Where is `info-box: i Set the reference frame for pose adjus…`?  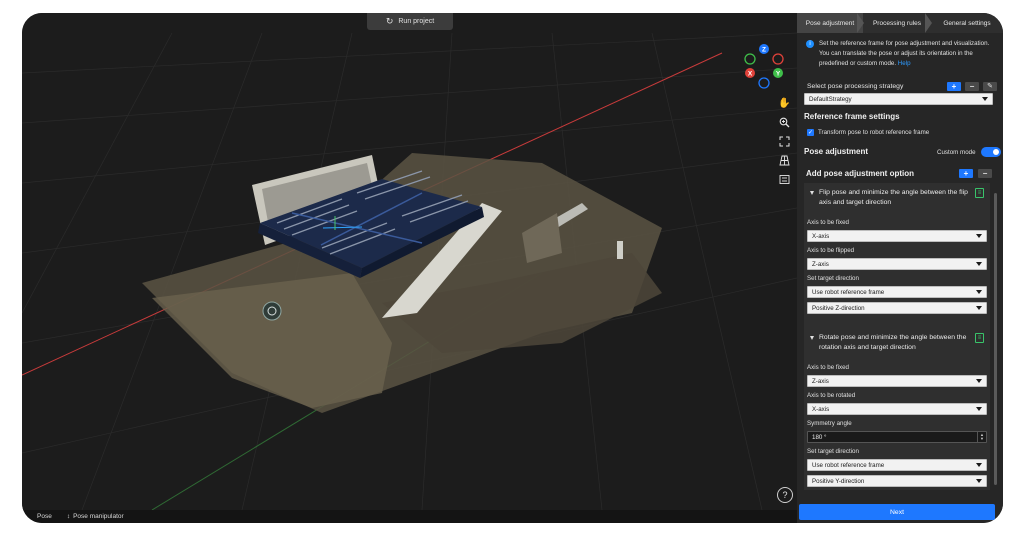
info-box: i Set the reference frame for pose adjus… is located at coordinates (900, 53).